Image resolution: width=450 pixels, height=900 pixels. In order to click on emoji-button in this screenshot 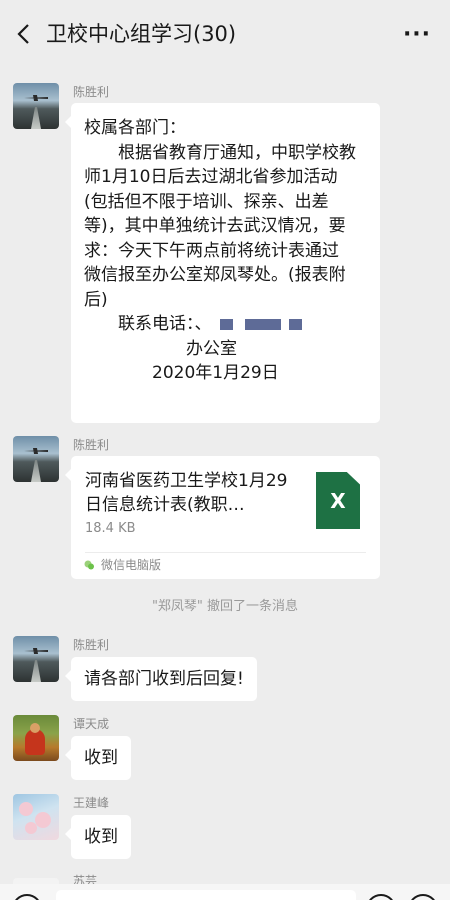, I will do `click(381, 897)`.